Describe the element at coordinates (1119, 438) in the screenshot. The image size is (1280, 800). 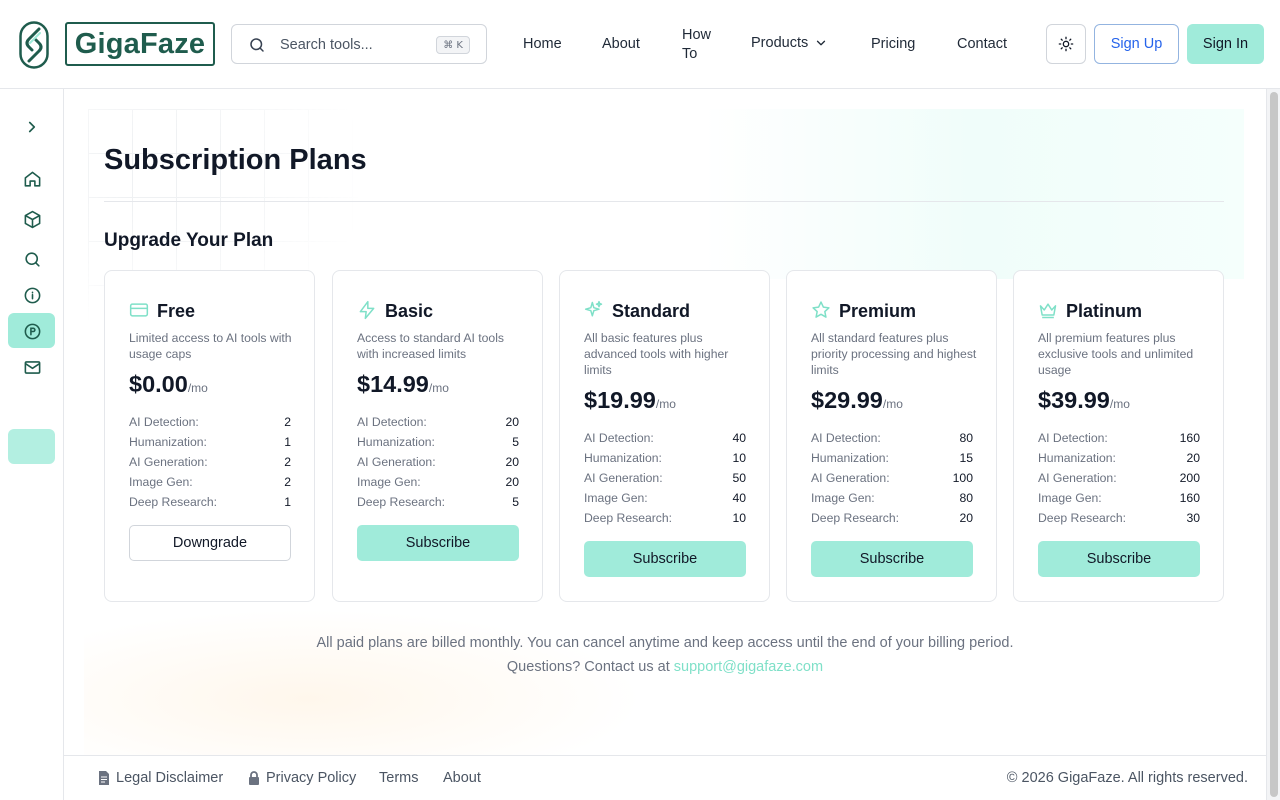
I see `limit-row: AI Detection: 160` at that location.